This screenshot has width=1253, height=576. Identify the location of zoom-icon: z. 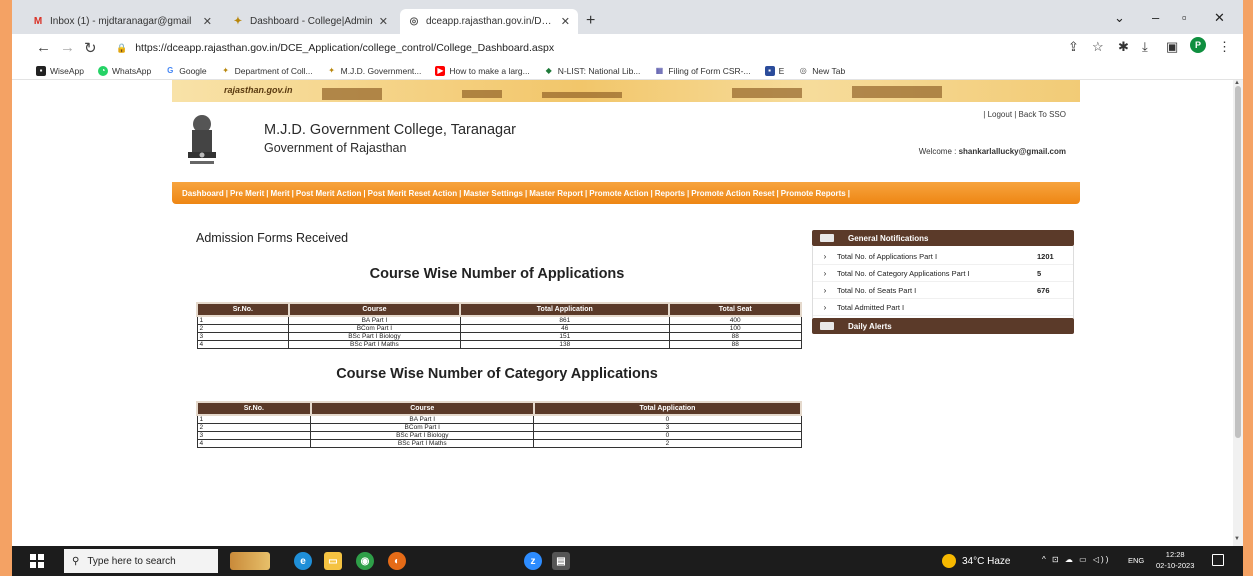
(533, 561).